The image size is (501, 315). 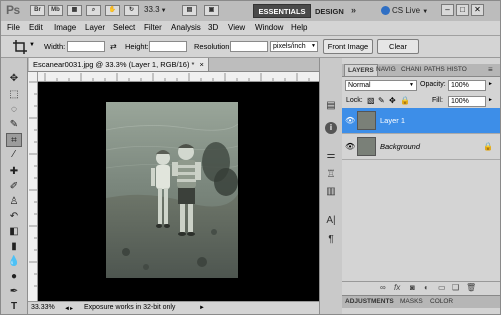 What do you see at coordinates (14, 247) in the screenshot?
I see `gradient-tool-icon: ▮` at bounding box center [14, 247].